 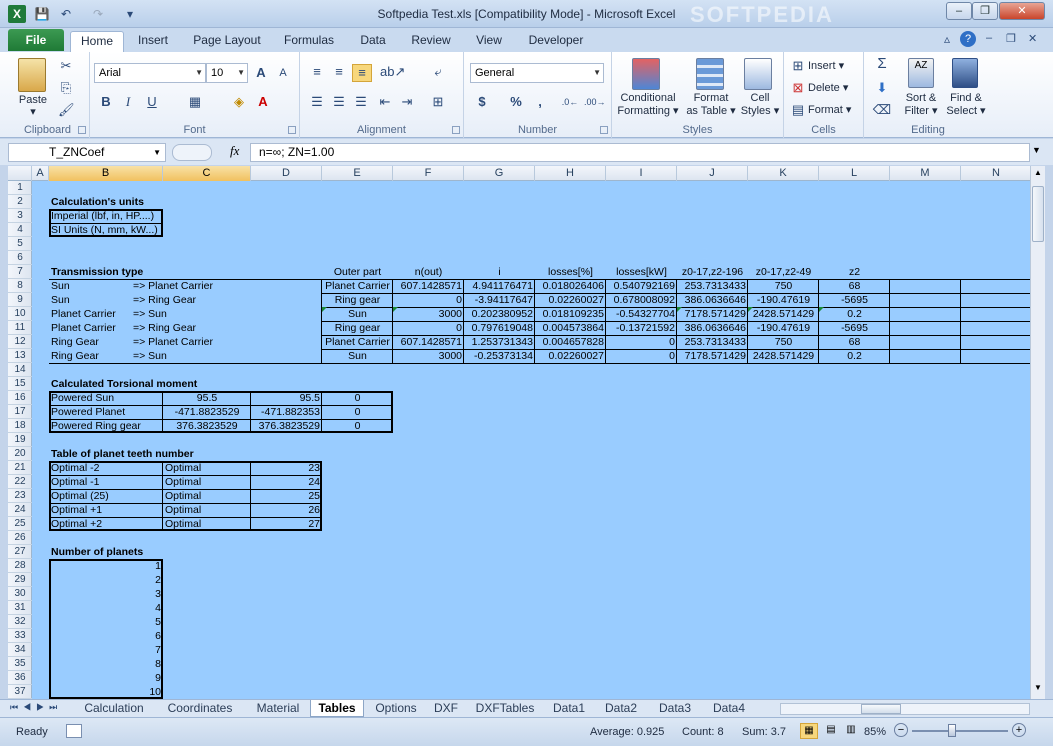 I want to click on normal-view-icon: ▦, so click(x=809, y=731).